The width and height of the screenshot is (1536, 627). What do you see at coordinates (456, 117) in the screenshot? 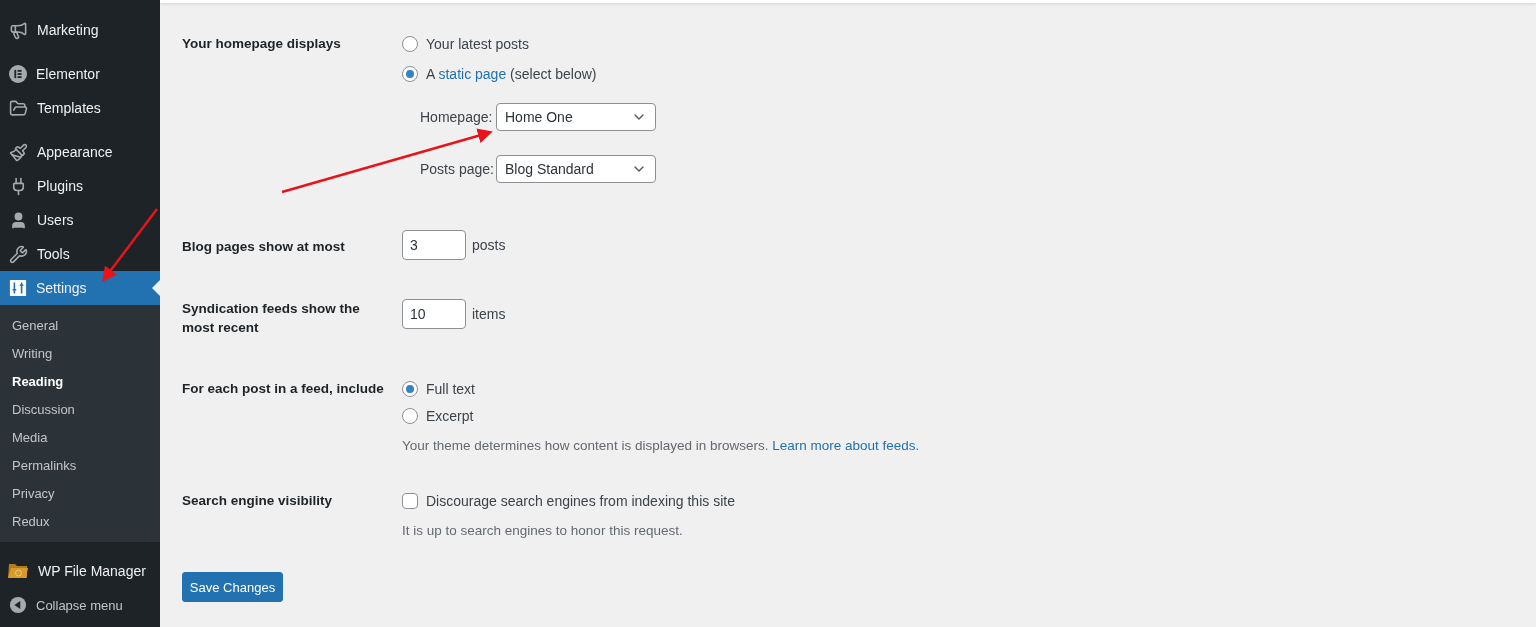
I see `select-label: Homepage:` at bounding box center [456, 117].